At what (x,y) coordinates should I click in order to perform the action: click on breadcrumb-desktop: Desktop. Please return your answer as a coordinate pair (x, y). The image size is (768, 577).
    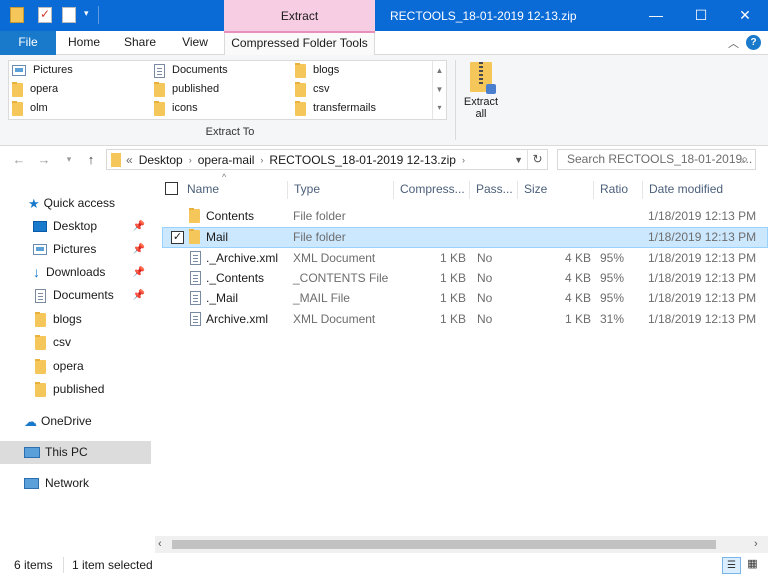
    Looking at the image, I should click on (161, 160).